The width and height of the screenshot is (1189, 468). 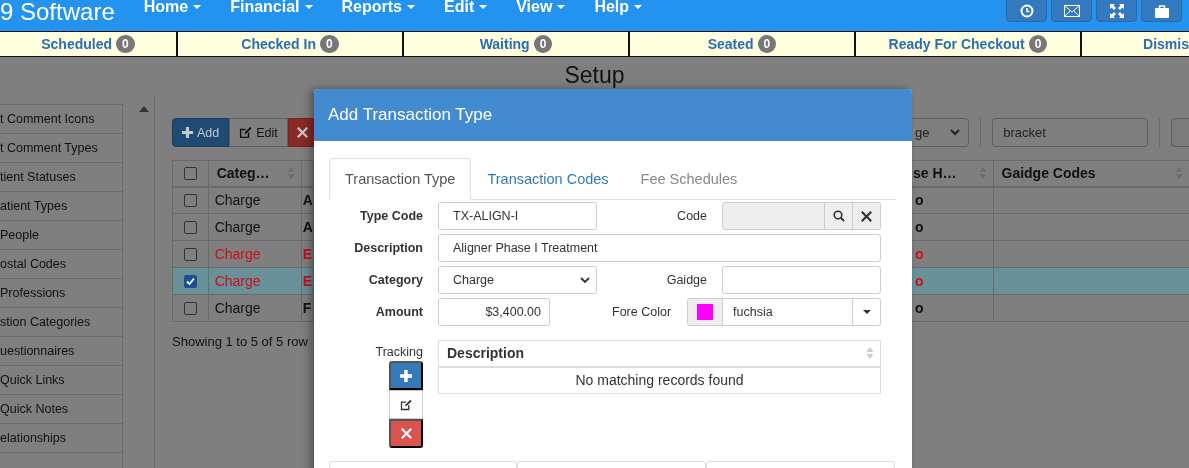 I want to click on add-button, so click(x=406, y=375).